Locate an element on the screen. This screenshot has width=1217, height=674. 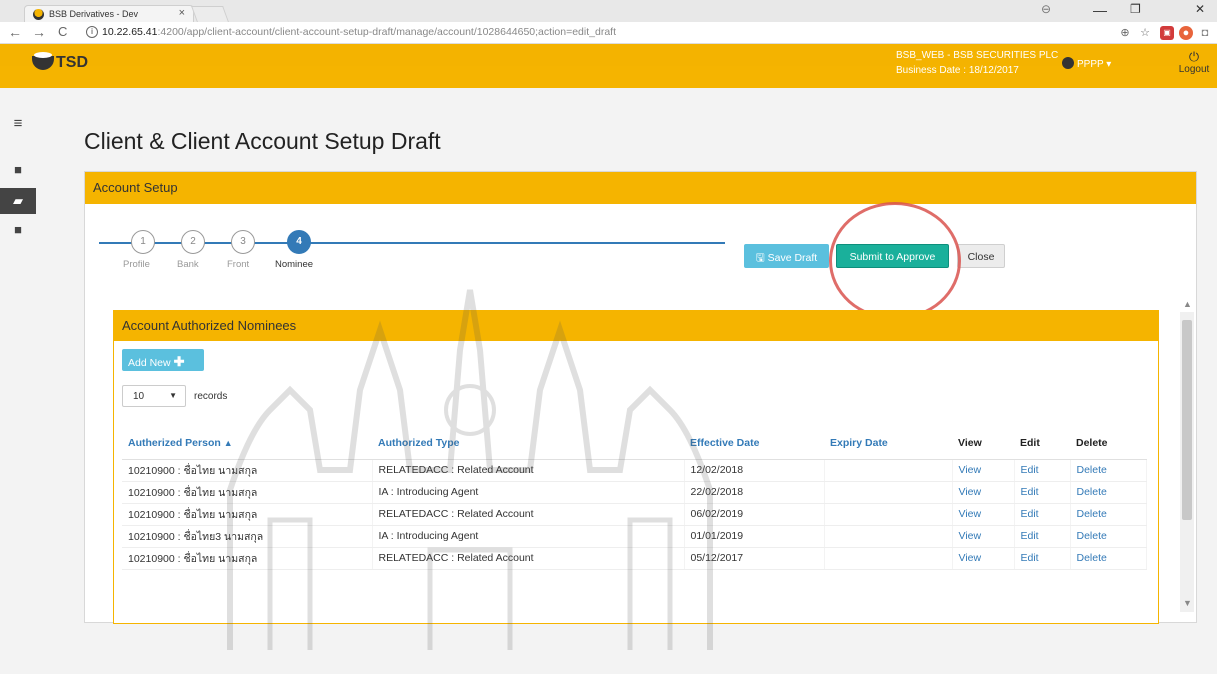
window-close-button: ✕ is located at coordinates (1200, 9).